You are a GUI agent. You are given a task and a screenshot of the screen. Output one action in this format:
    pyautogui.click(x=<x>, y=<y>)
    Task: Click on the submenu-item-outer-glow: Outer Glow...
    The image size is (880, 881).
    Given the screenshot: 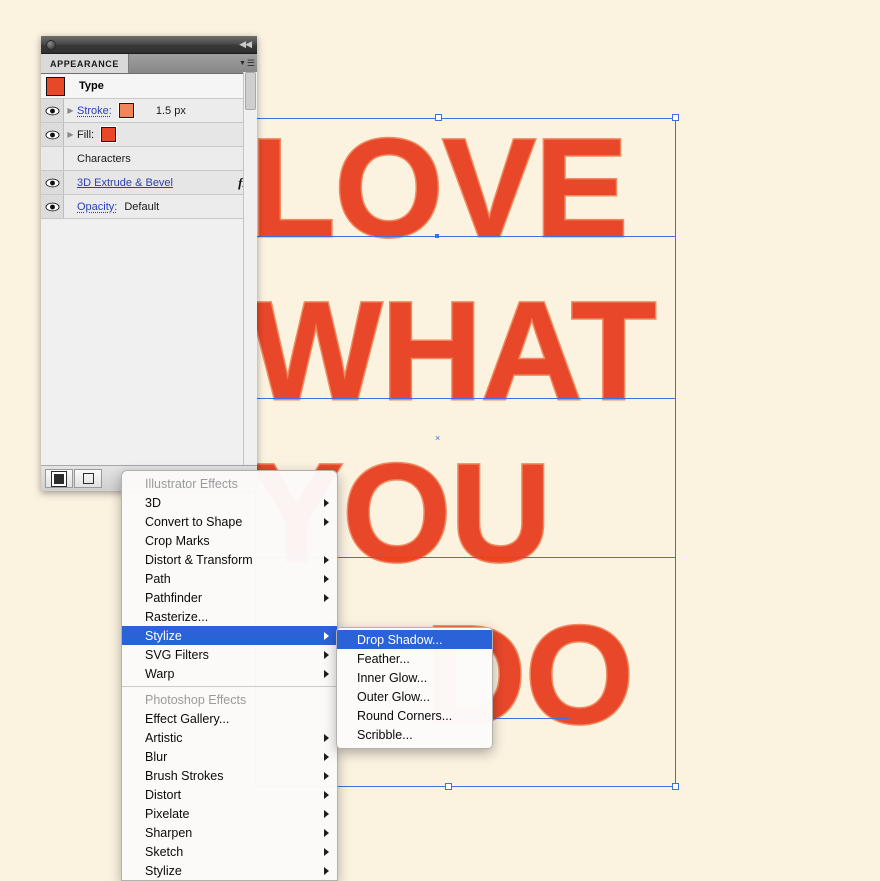 What is the action you would take?
    pyautogui.click(x=414, y=696)
    